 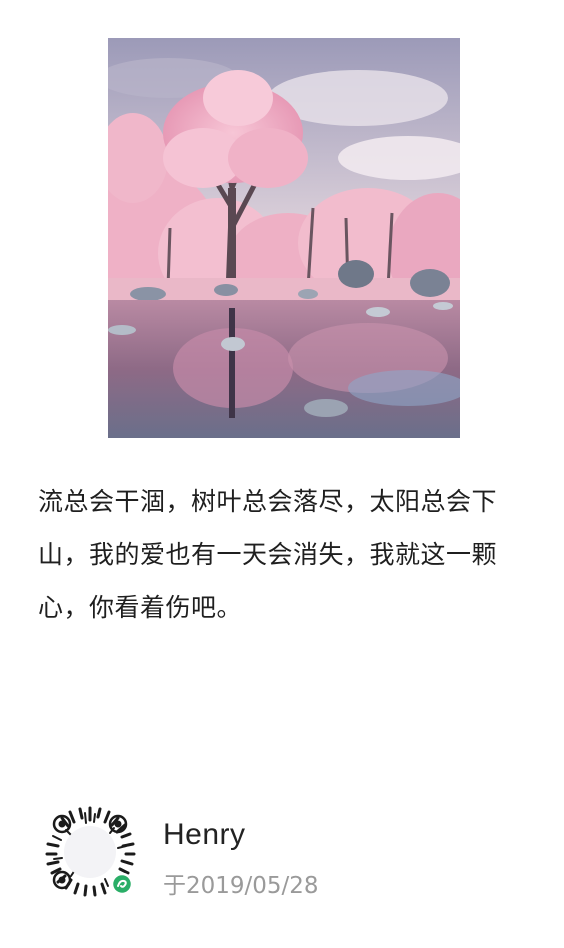 What do you see at coordinates (204, 834) in the screenshot?
I see `author-name: Henry` at bounding box center [204, 834].